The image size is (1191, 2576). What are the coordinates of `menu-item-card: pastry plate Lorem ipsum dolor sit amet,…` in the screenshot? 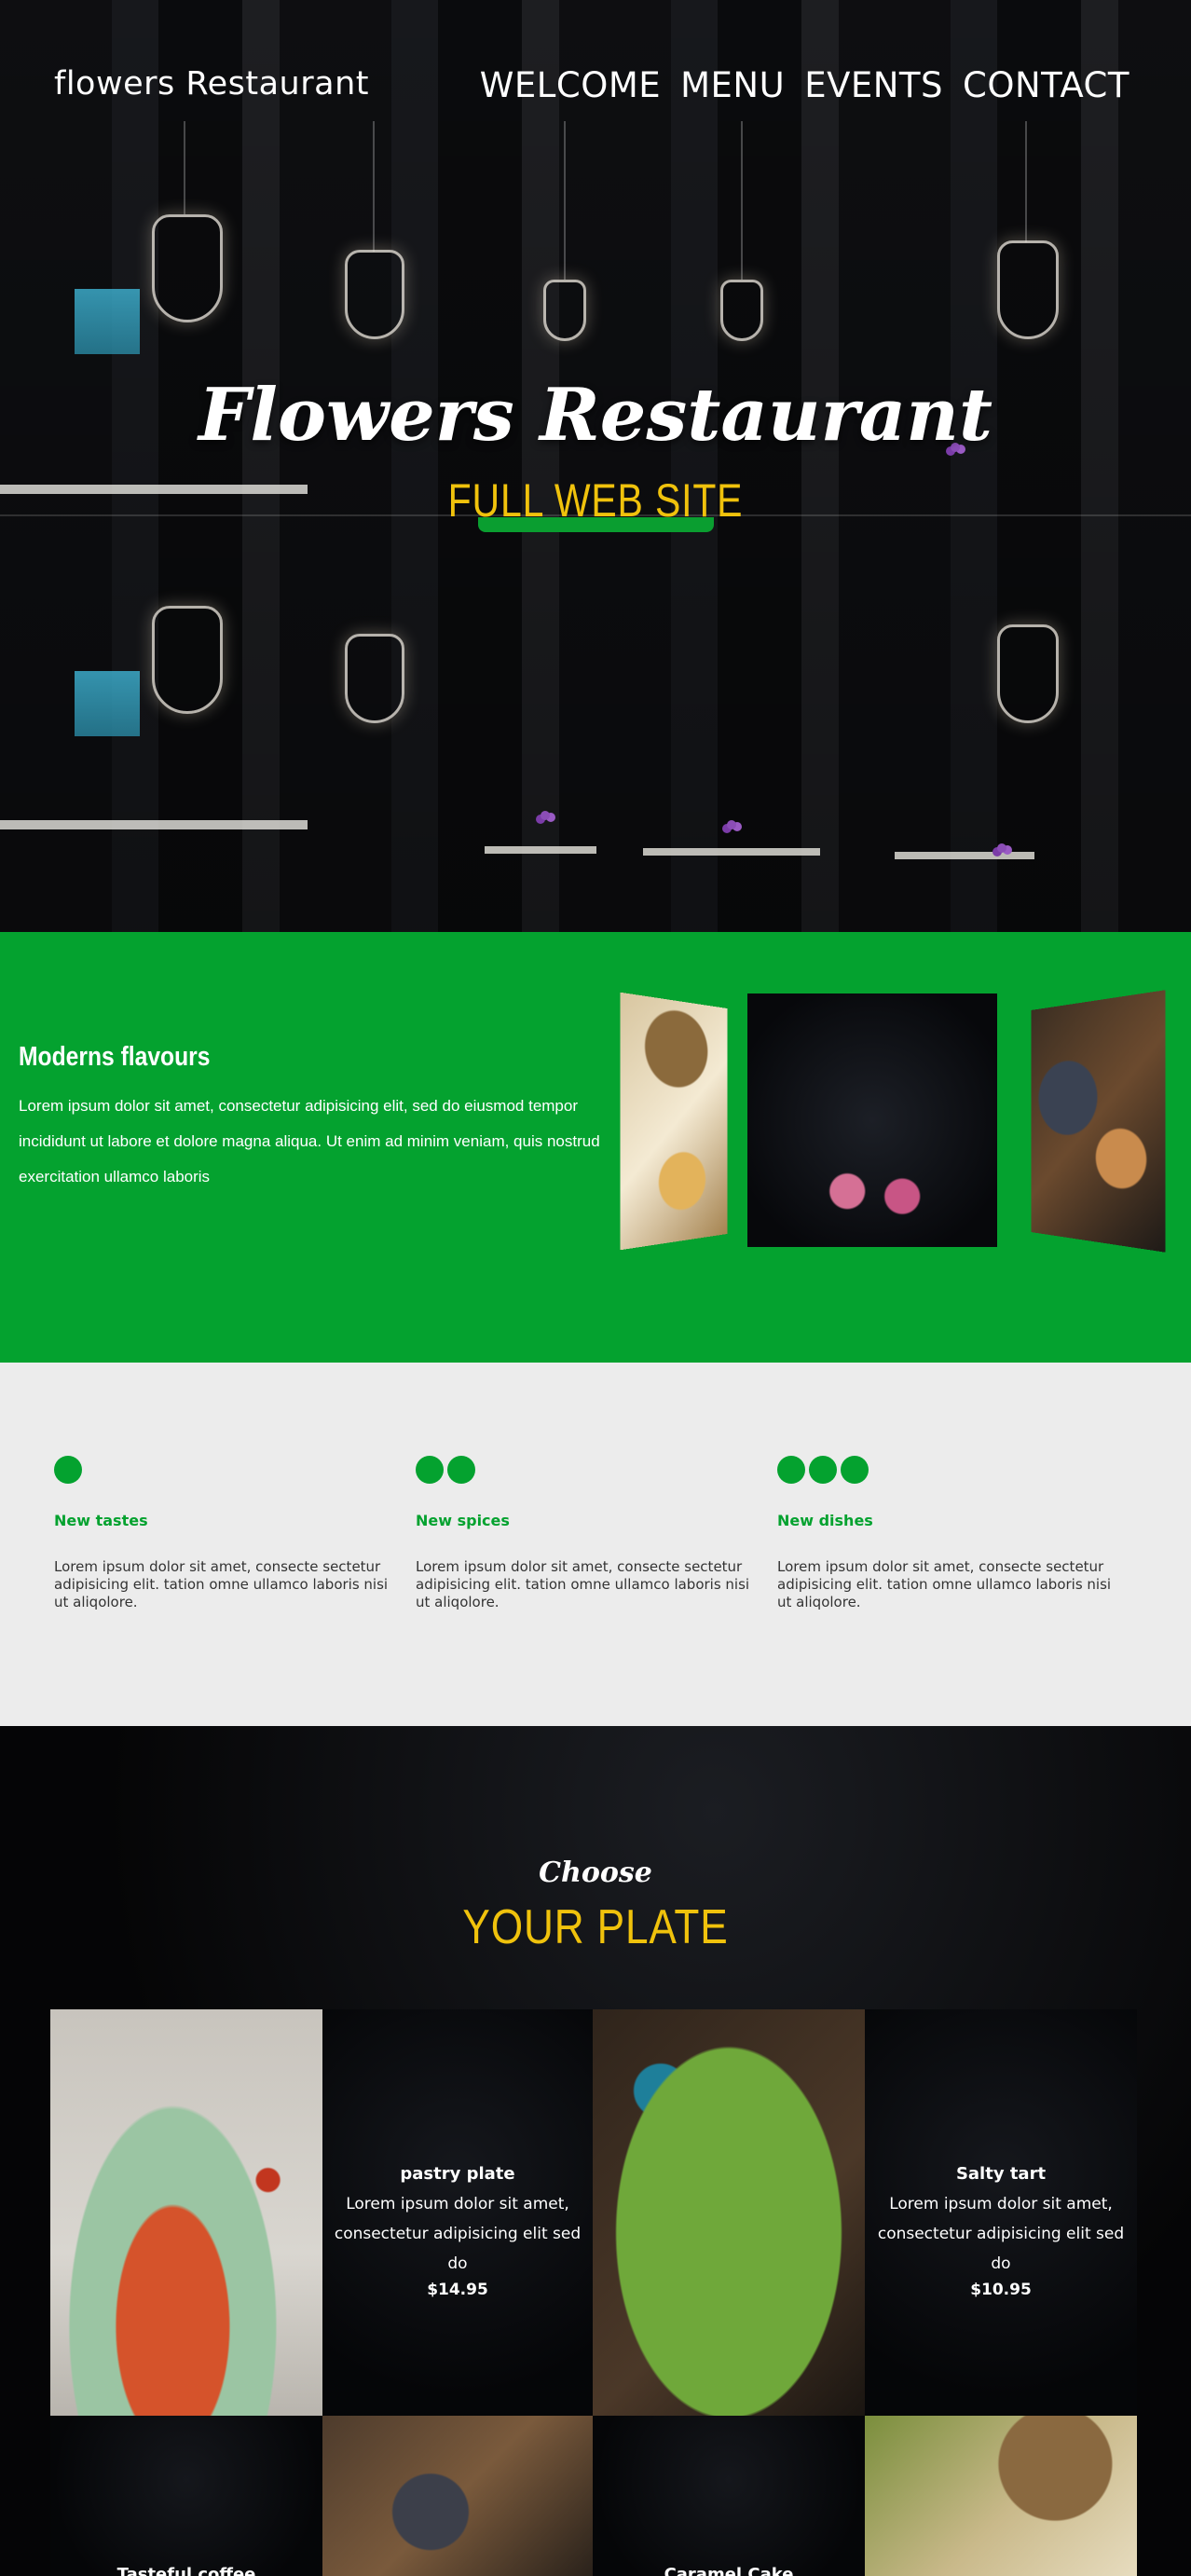 It's located at (457, 2212).